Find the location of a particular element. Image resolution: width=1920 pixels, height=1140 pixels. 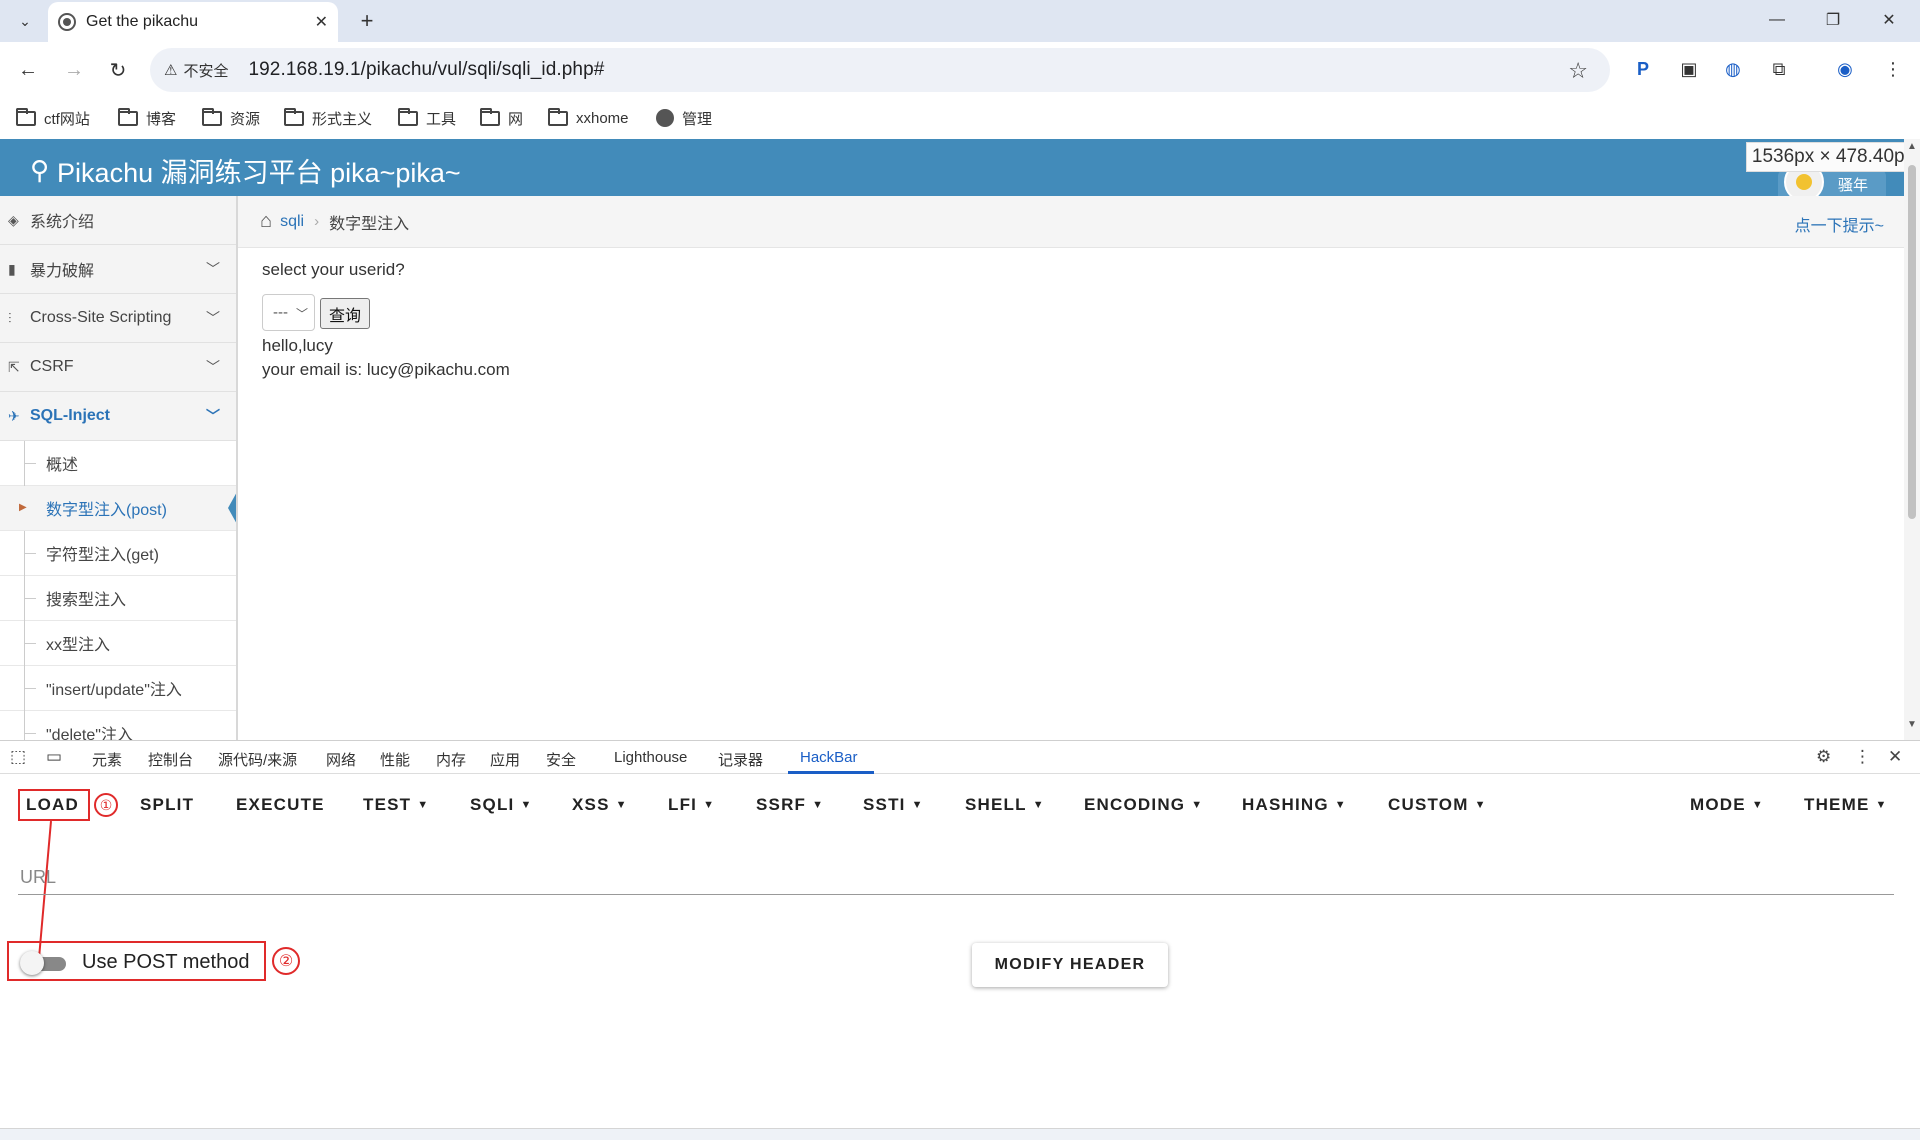

devtools-tab: 应用 is located at coordinates (505, 759).